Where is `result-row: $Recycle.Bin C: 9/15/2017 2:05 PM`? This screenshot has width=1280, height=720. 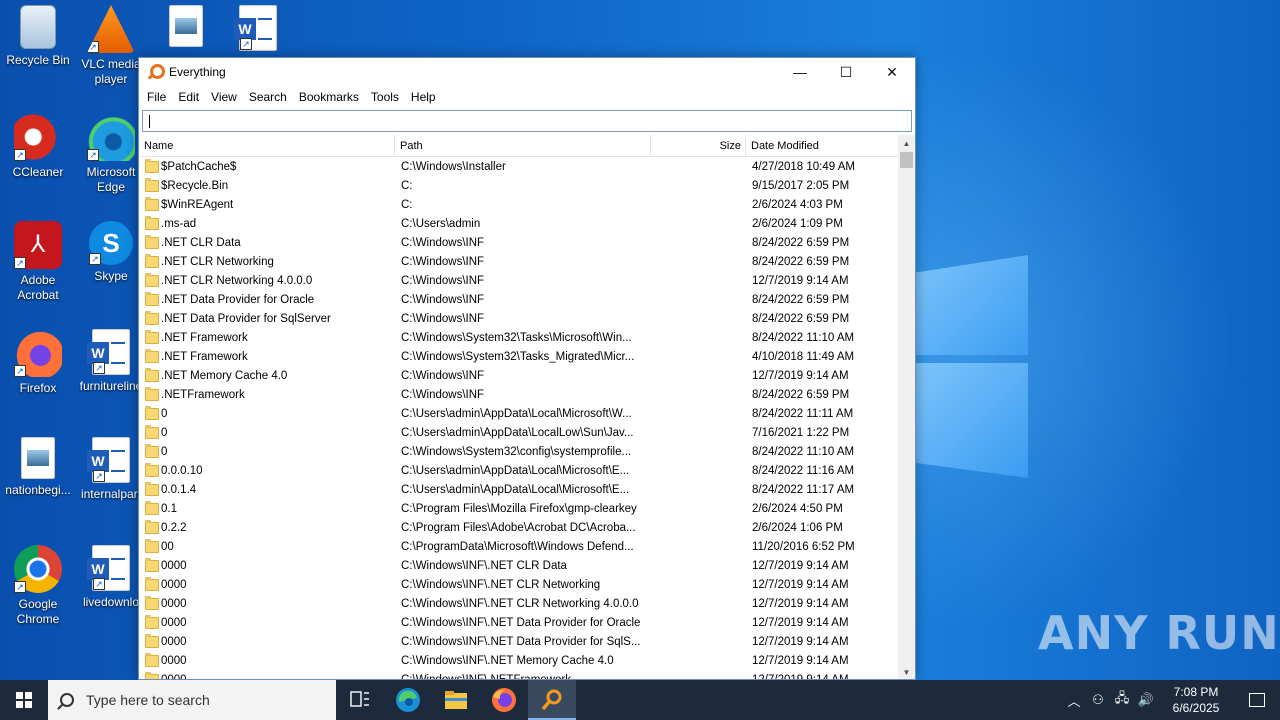 result-row: $Recycle.Bin C: 9/15/2017 2:05 PM is located at coordinates (519, 186).